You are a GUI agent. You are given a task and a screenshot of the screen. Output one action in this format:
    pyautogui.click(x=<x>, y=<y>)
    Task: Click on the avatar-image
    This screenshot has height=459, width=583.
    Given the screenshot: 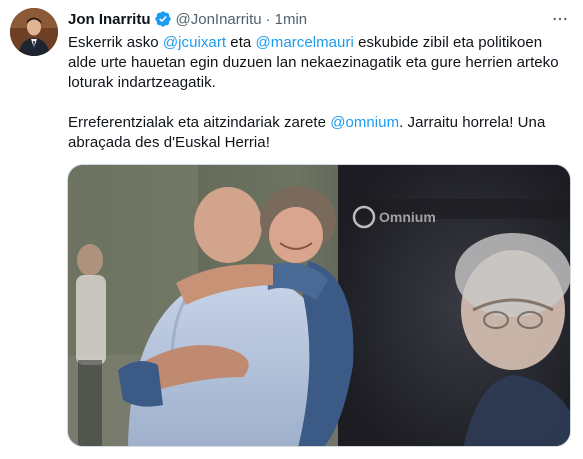 What is the action you would take?
    pyautogui.click(x=34, y=32)
    